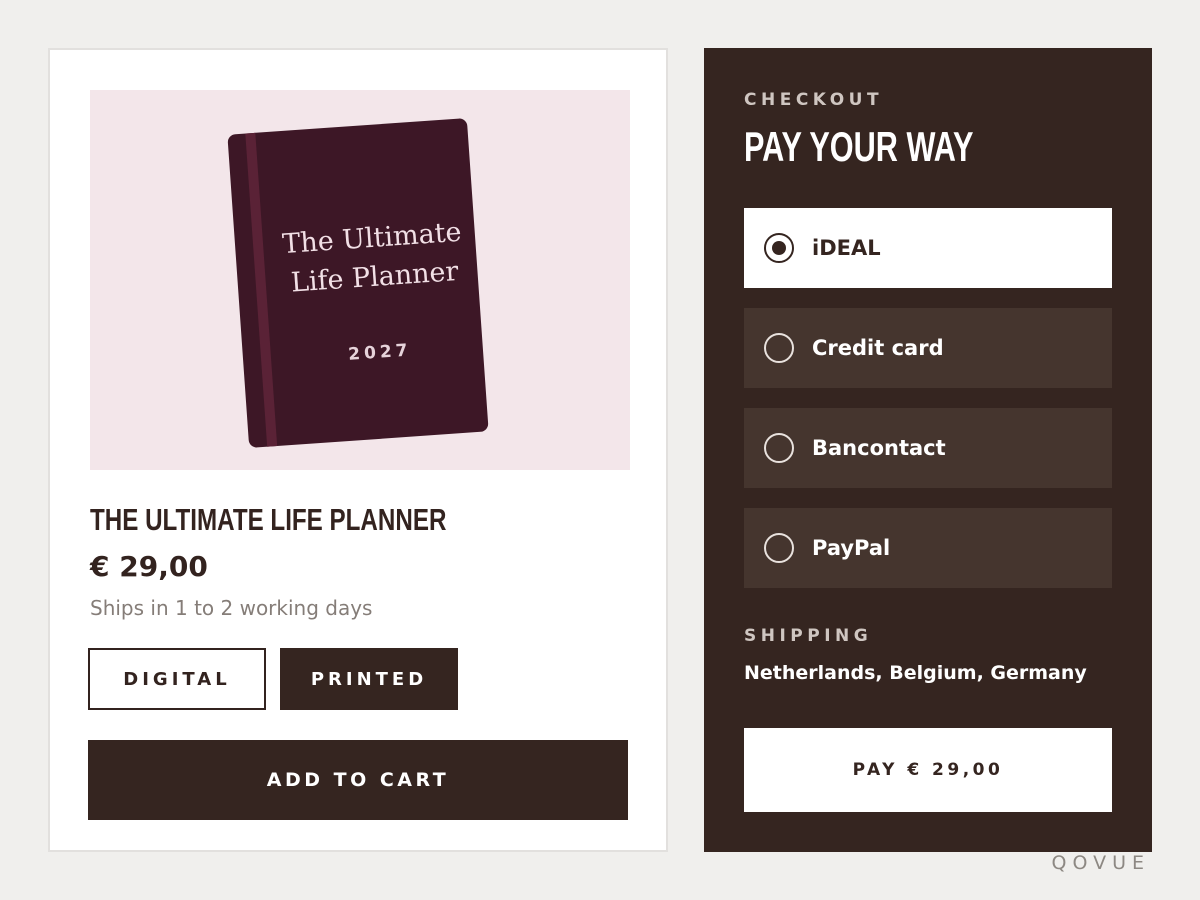 The height and width of the screenshot is (900, 1200). I want to click on payment-option-bancontact: Bancontact, so click(928, 448).